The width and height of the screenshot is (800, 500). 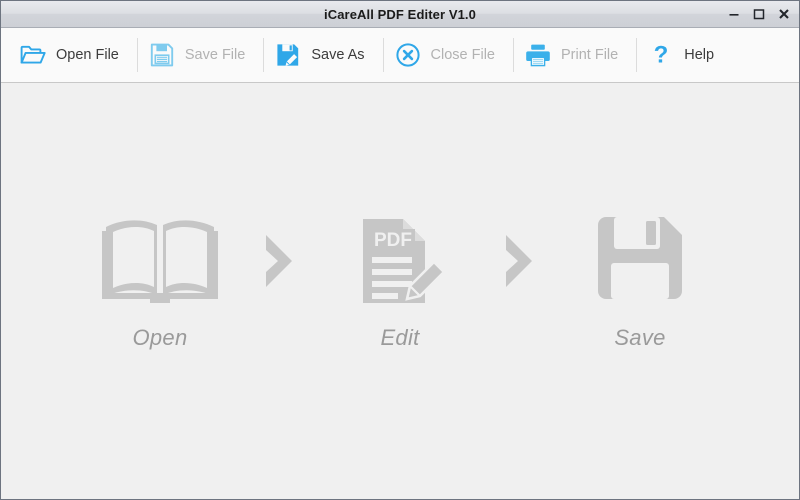 What do you see at coordinates (33, 55) in the screenshot?
I see `open-folder-icon` at bounding box center [33, 55].